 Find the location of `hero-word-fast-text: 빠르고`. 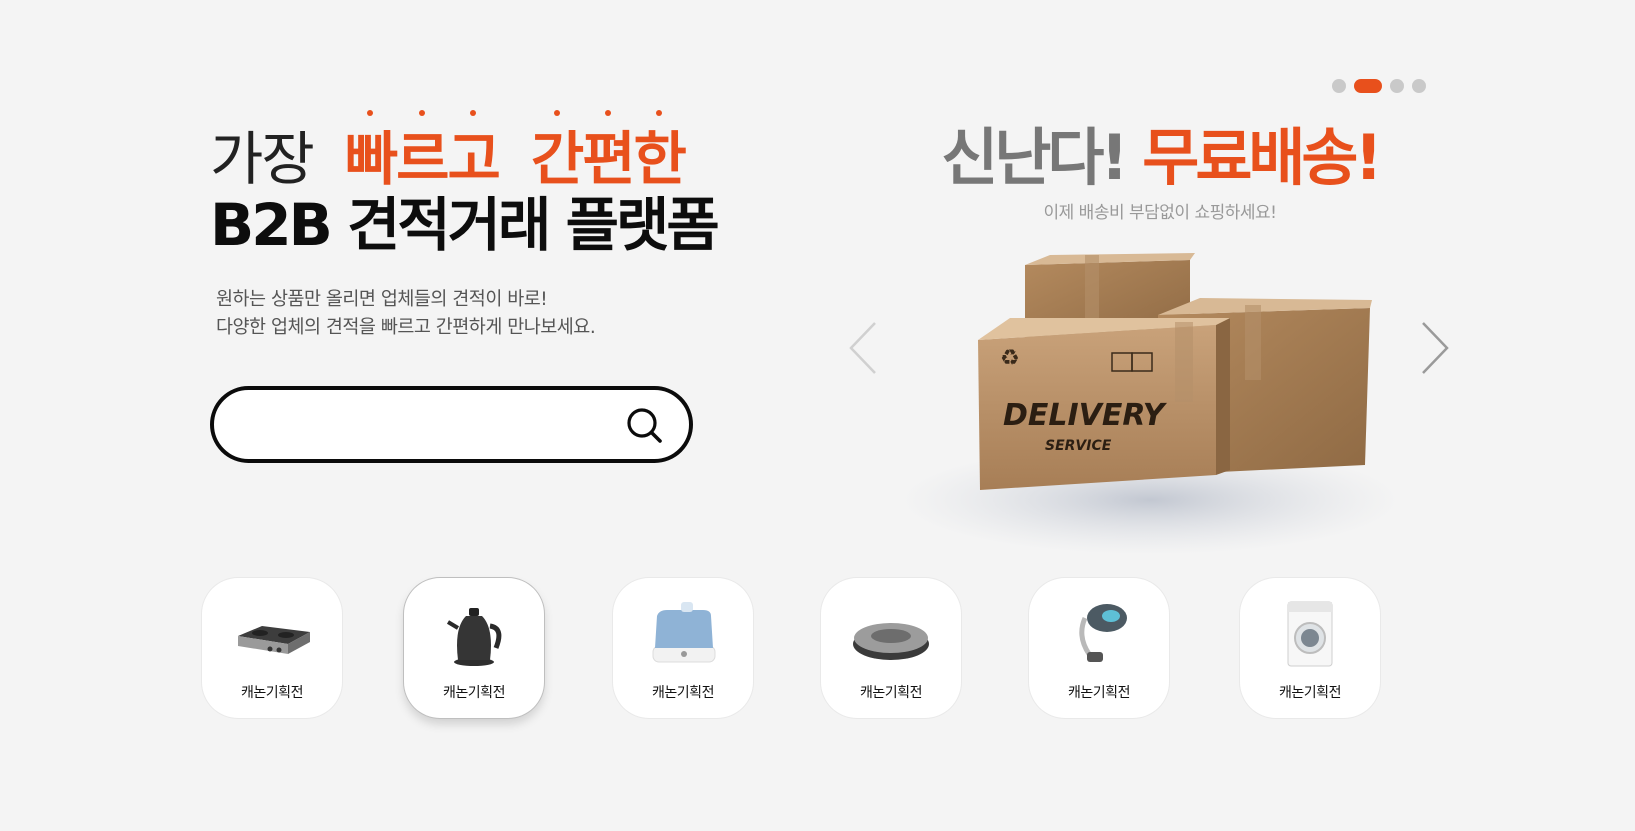

hero-word-fast-text: 빠르고 is located at coordinates (422, 159).